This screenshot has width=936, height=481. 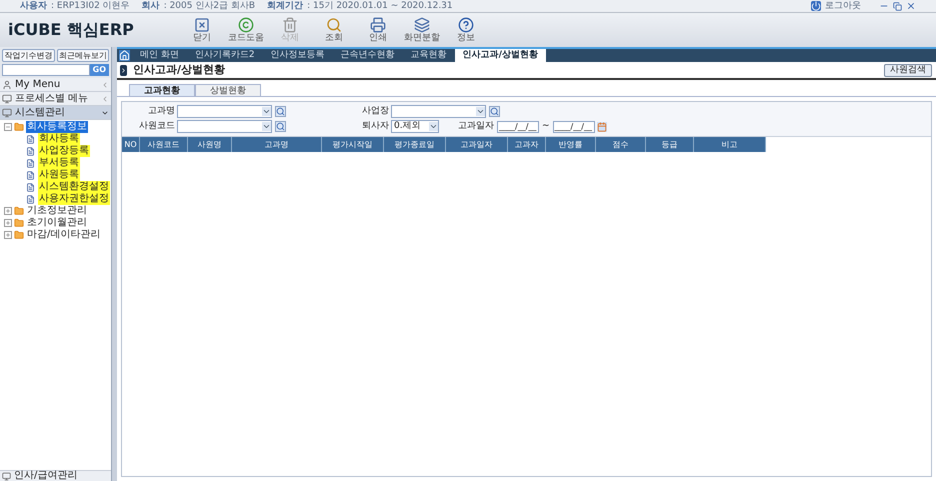 What do you see at coordinates (816, 6) in the screenshot?
I see `power-icon` at bounding box center [816, 6].